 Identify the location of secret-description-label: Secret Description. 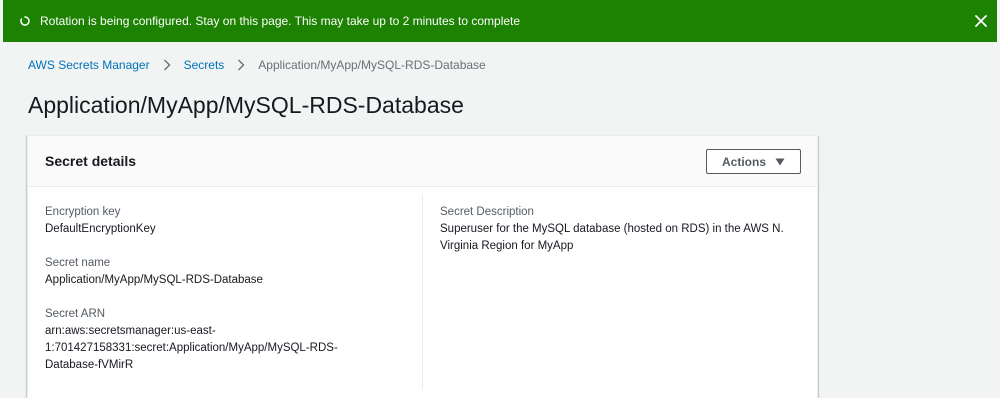
(487, 212).